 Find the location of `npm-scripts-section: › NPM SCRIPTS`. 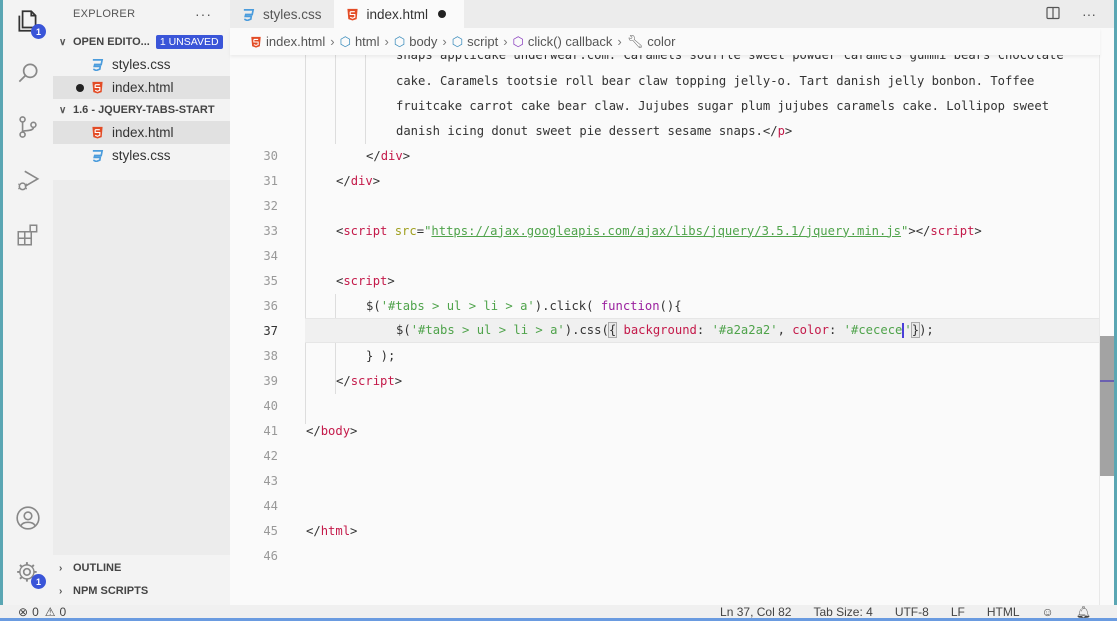

npm-scripts-section: › NPM SCRIPTS is located at coordinates (141, 591).